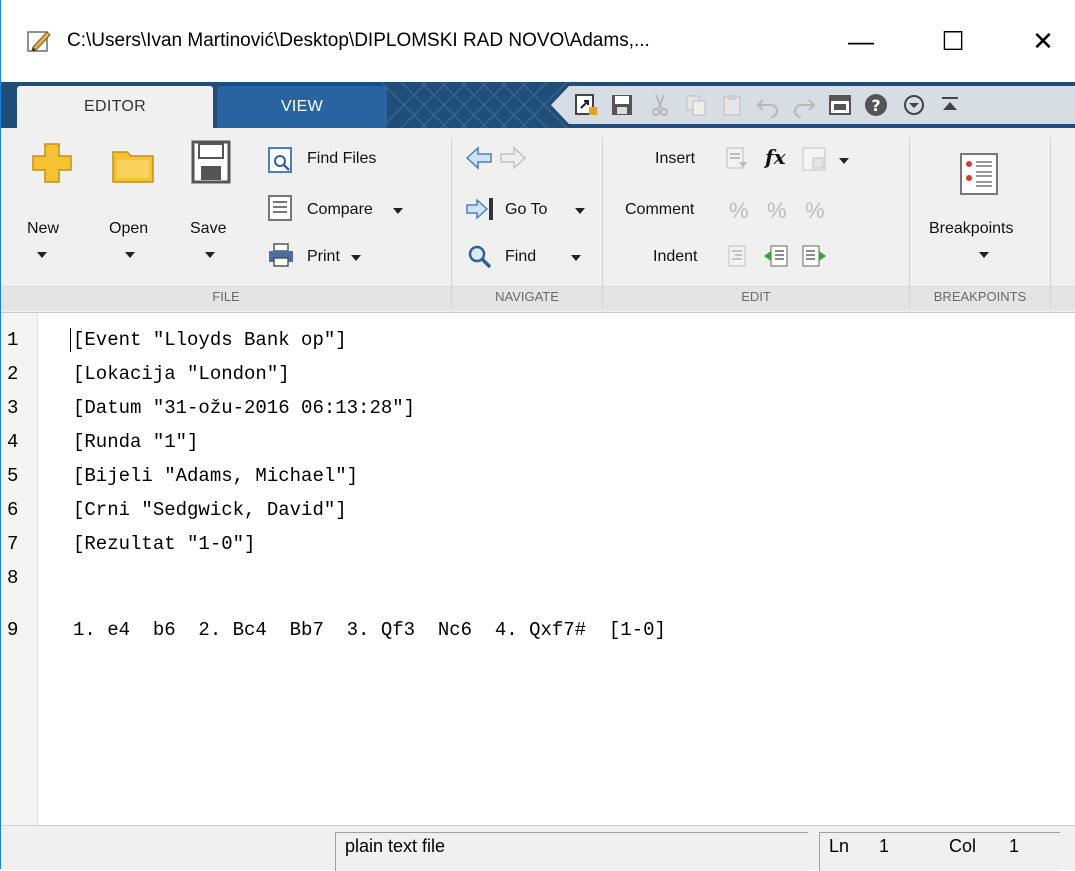  What do you see at coordinates (527, 296) in the screenshot?
I see `navigate-group-label: NAVIGATE` at bounding box center [527, 296].